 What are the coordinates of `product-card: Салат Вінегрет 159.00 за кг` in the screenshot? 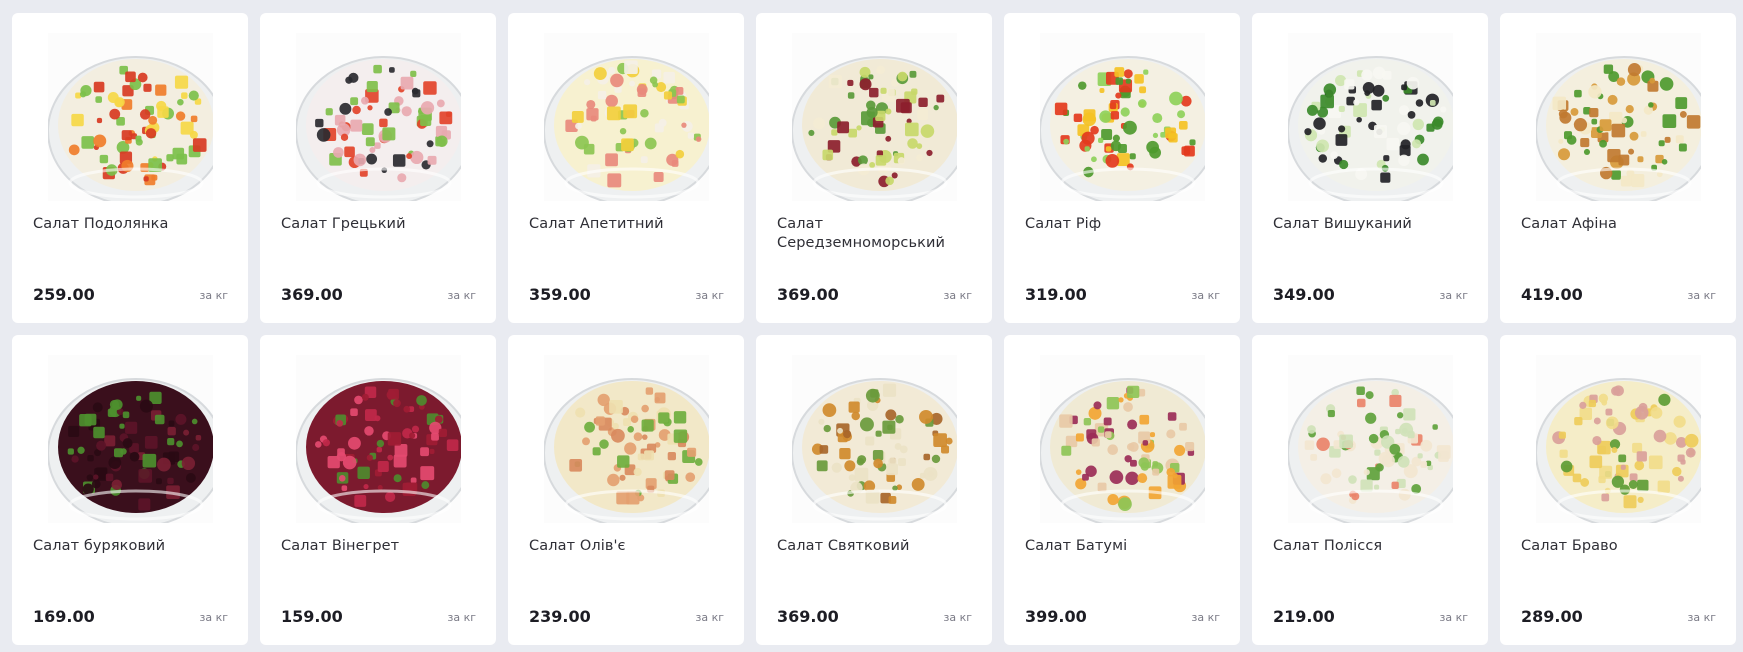 It's located at (378, 490).